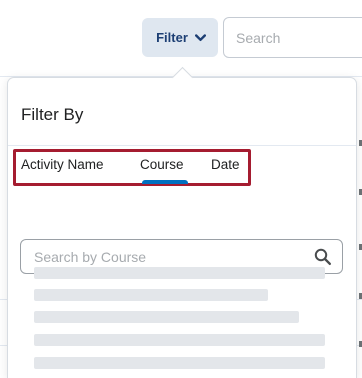  Describe the element at coordinates (200, 37) in the screenshot. I see `chevron-down-icon` at that location.